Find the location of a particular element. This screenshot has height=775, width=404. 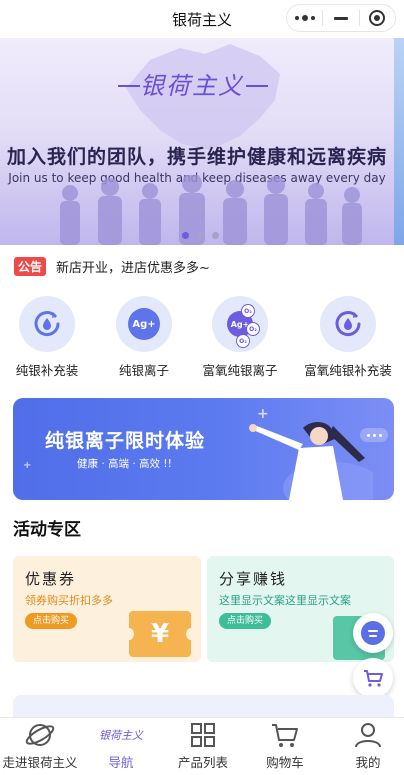

cart-float-button is located at coordinates (373, 678).